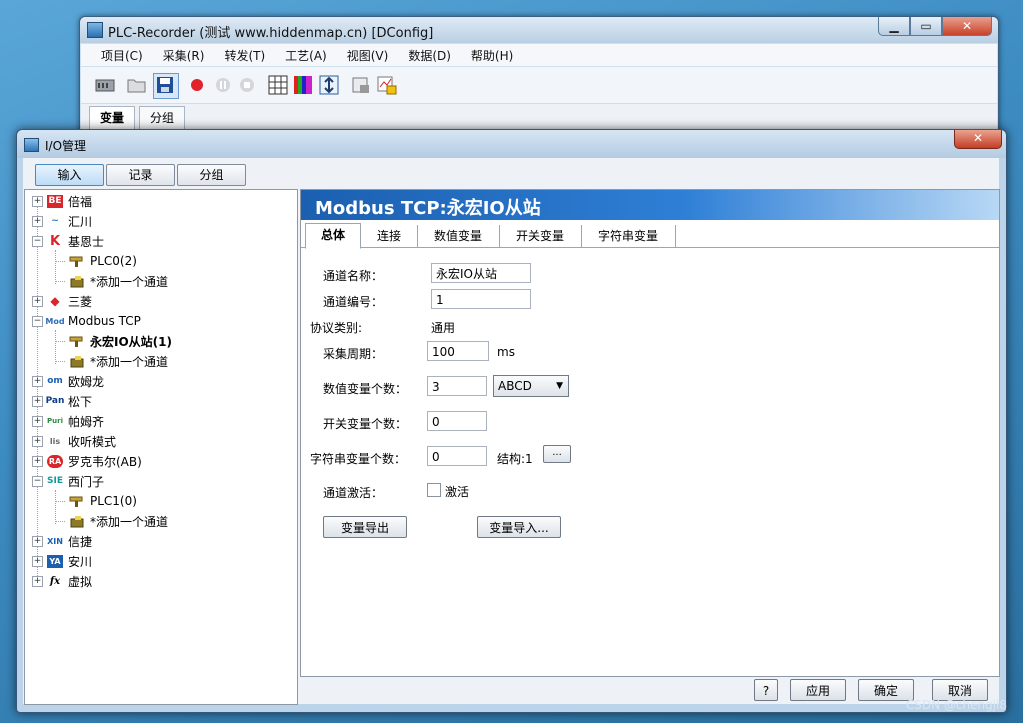 The width and height of the screenshot is (1023, 723). Describe the element at coordinates (515, 386) in the screenshot. I see `byte-order-value: ABCD` at that location.